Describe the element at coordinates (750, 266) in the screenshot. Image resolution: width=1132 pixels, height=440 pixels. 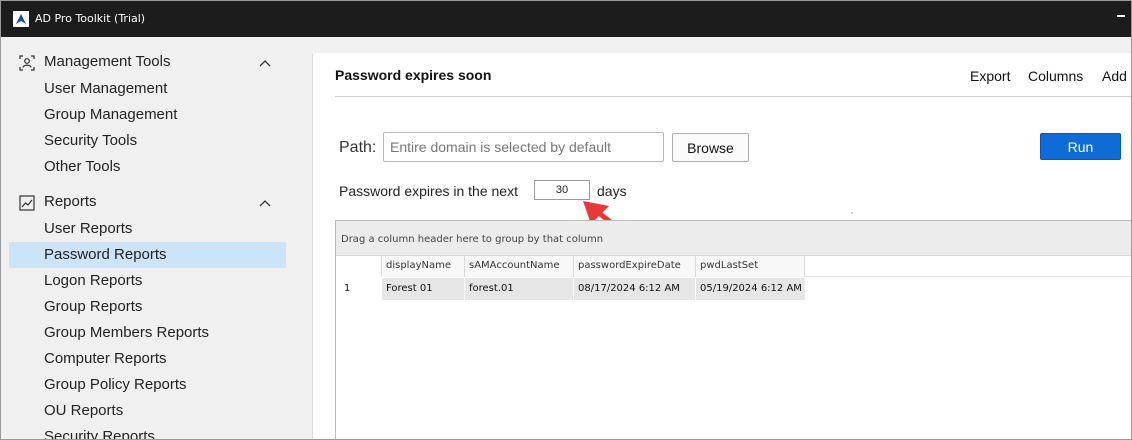
I see `column-header-pwdlastset: pwdLastSet` at that location.